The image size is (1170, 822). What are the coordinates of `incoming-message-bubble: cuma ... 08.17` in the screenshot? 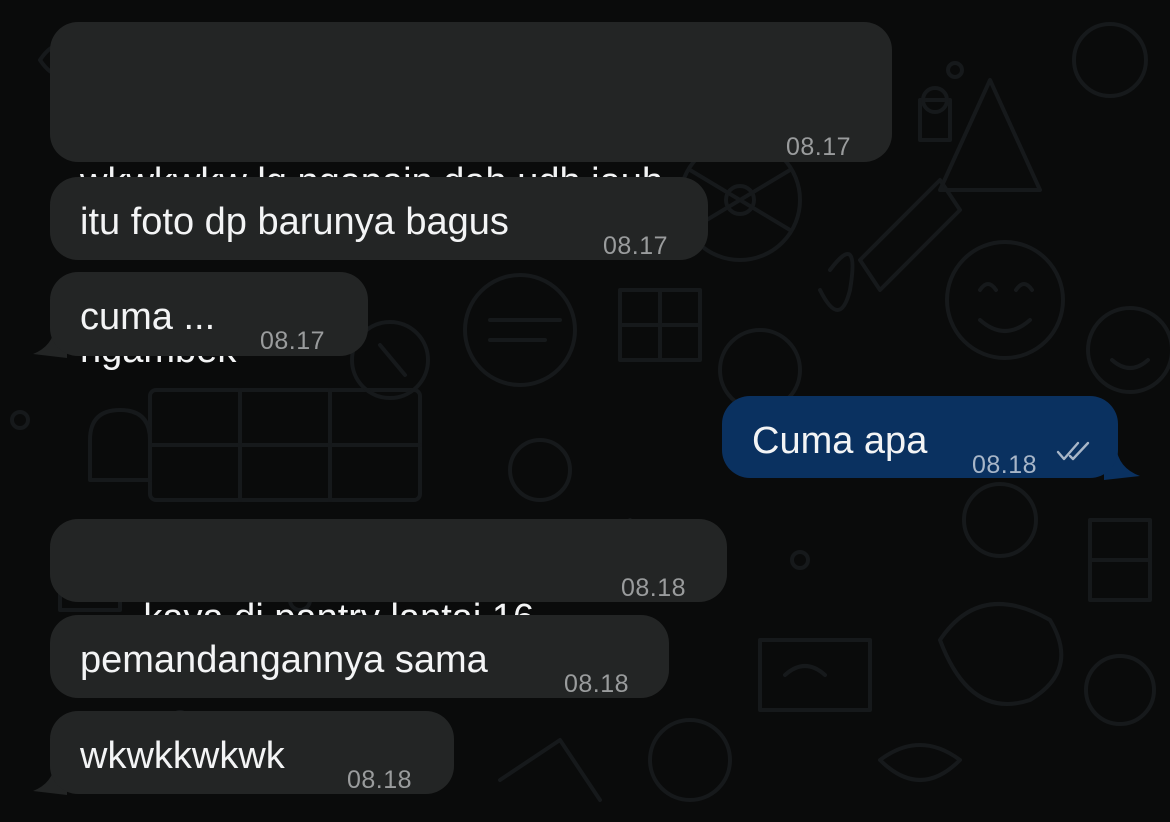 It's located at (209, 314).